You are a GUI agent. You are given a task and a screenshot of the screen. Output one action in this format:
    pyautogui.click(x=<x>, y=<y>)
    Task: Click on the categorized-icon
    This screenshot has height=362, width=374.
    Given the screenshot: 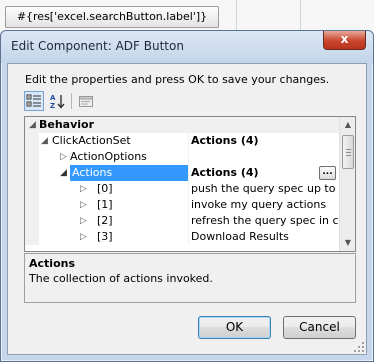 What is the action you would take?
    pyautogui.click(x=33, y=100)
    